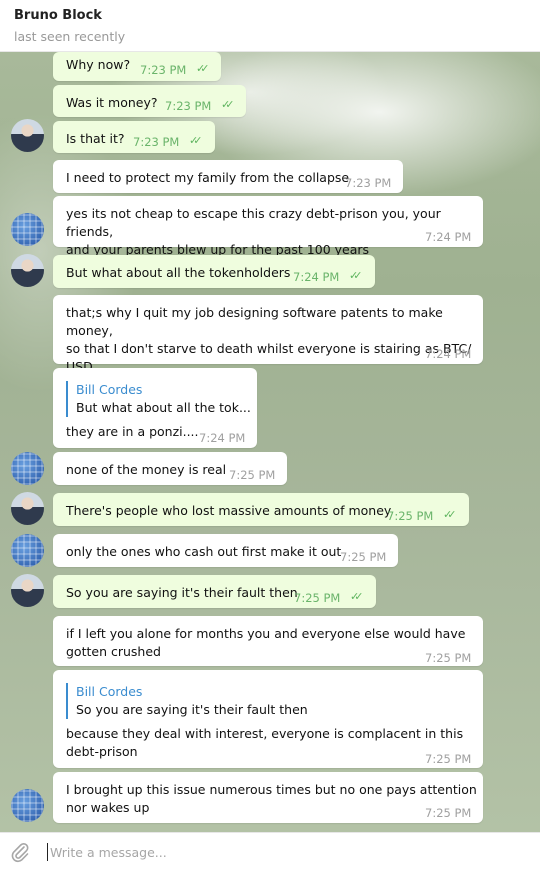 This screenshot has width=540, height=871. I want to click on message-text: Why now?, so click(98, 64).